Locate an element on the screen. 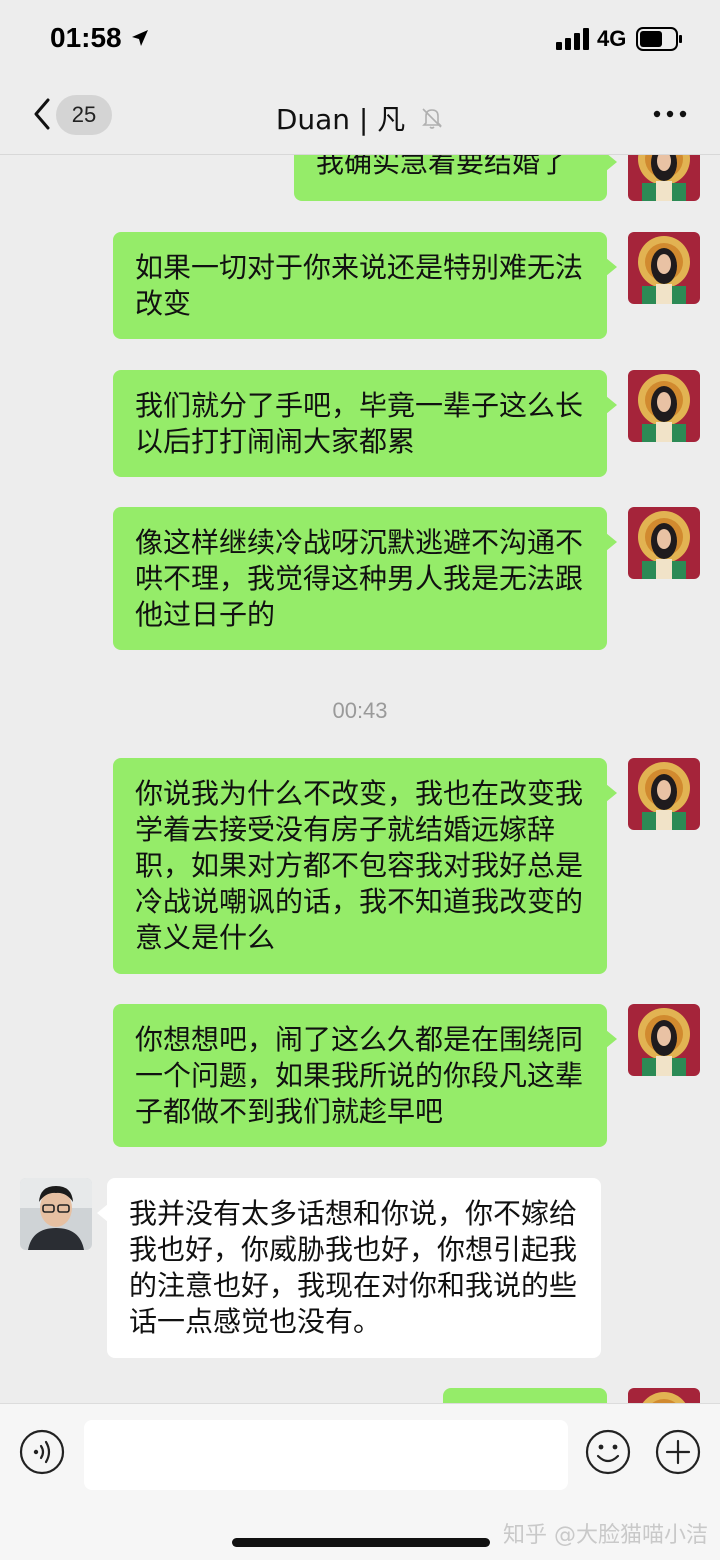 The width and height of the screenshot is (720, 1560). home-indicator is located at coordinates (361, 1542).